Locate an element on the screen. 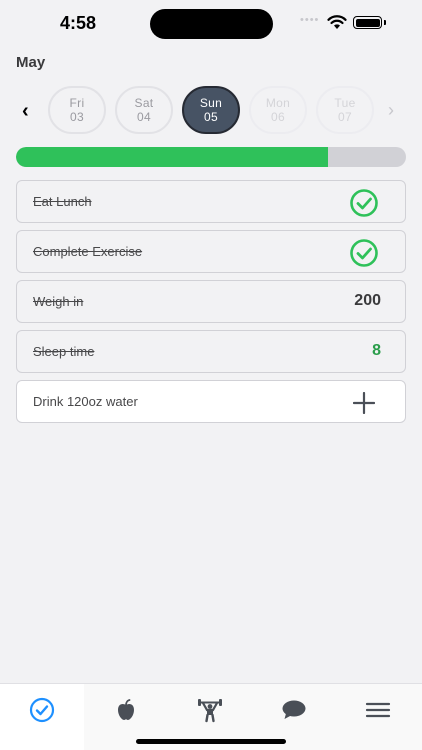  checkmark-circle-icon is located at coordinates (42, 710).